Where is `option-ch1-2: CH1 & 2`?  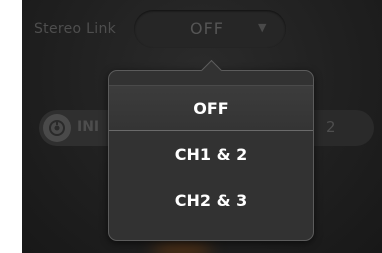
option-ch1-2: CH1 & 2 is located at coordinates (211, 154).